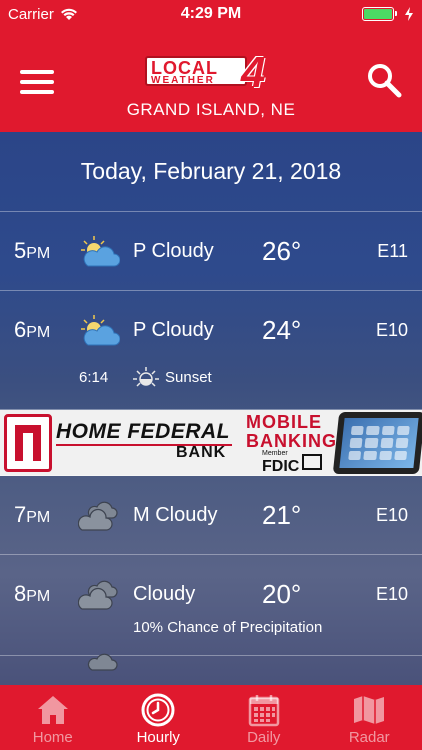 This screenshot has width=422, height=750. Describe the element at coordinates (32, 593) in the screenshot. I see `hour-label: 8PM` at that location.